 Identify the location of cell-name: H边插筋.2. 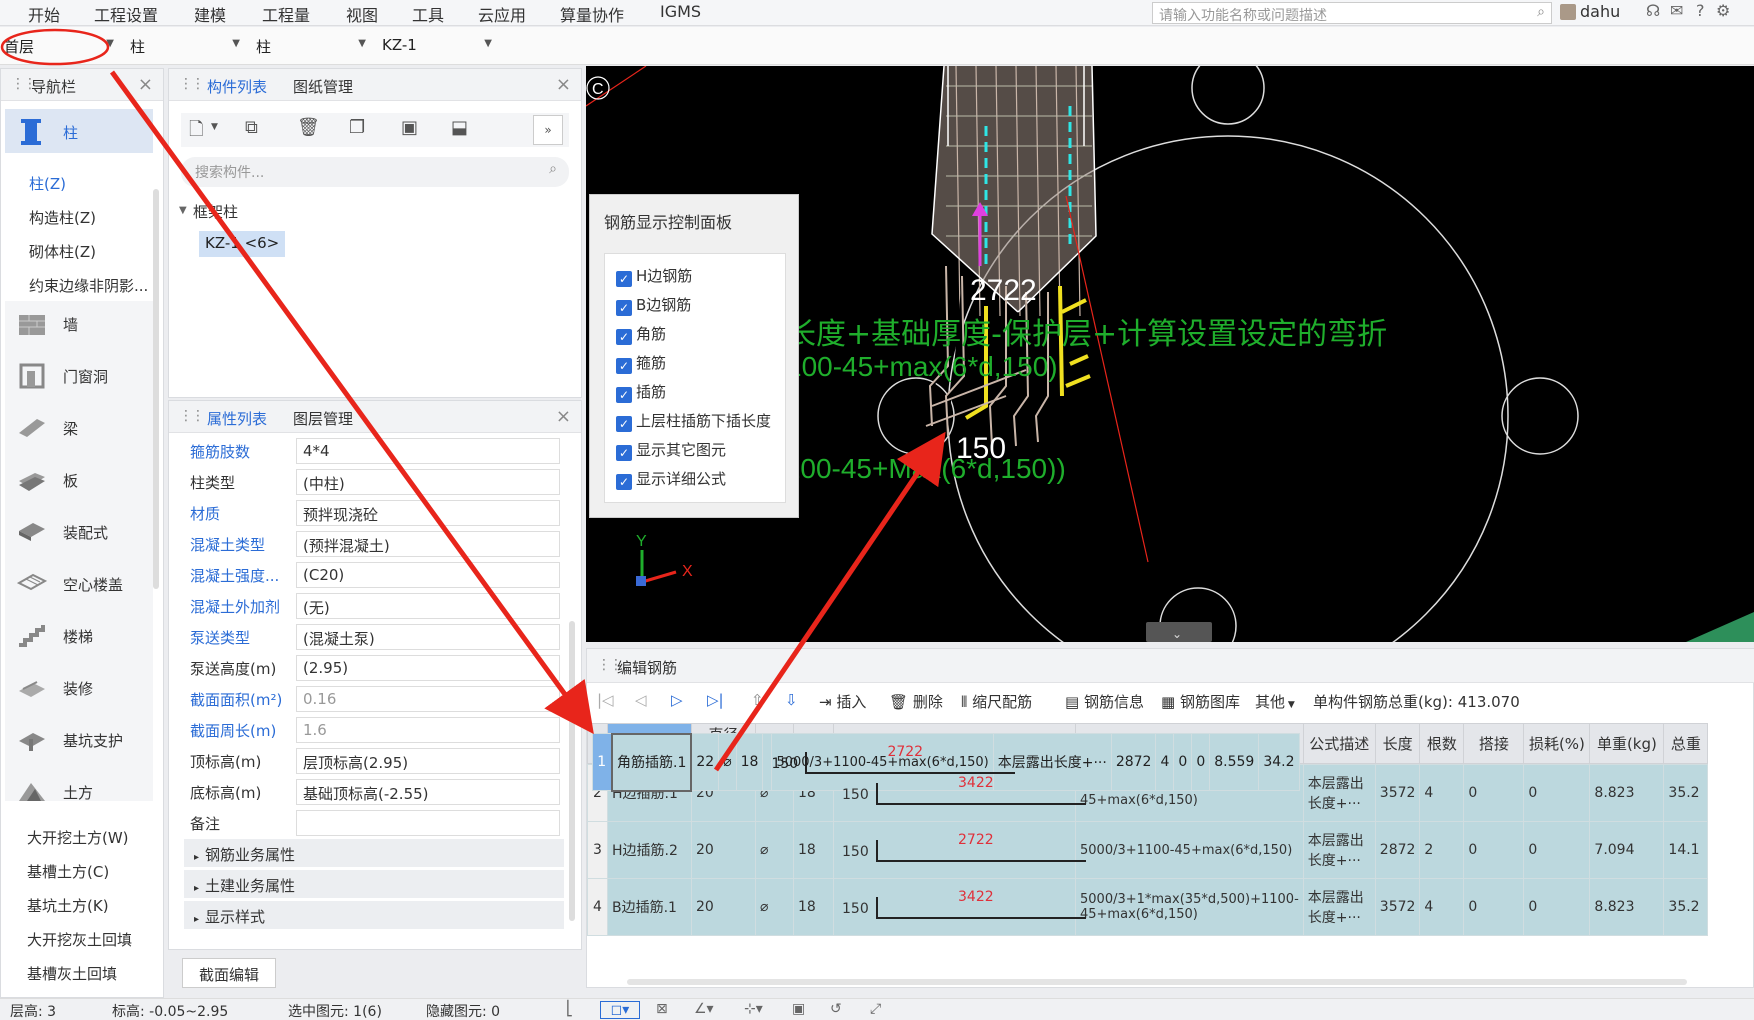
(649, 850).